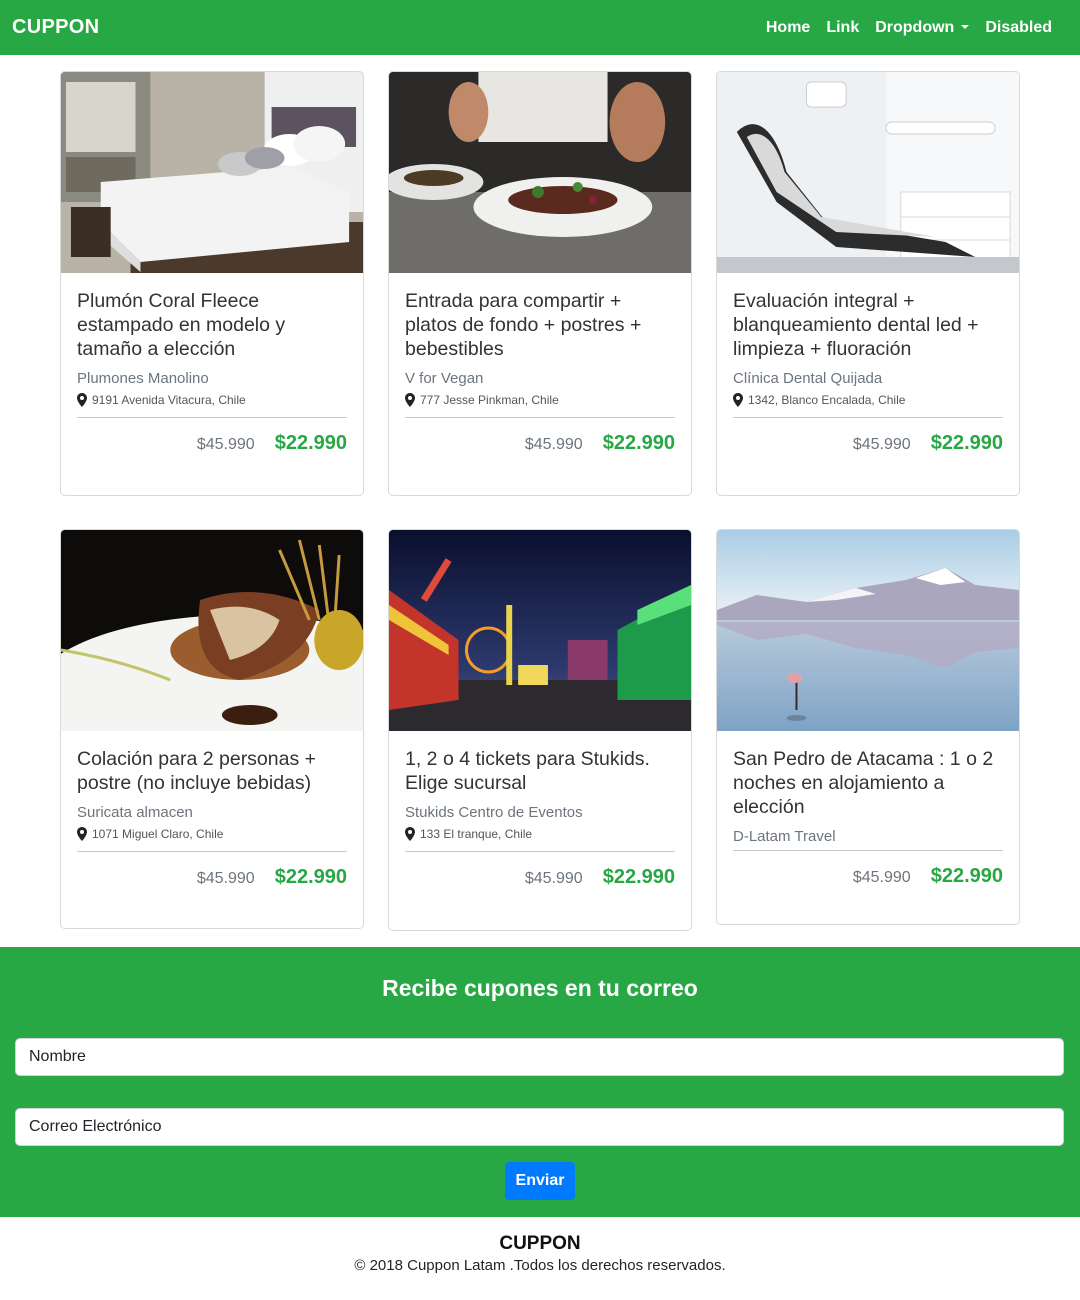 The width and height of the screenshot is (1080, 1300). I want to click on card-address-text: 1071 Miguel Claro, Chile, so click(158, 834).